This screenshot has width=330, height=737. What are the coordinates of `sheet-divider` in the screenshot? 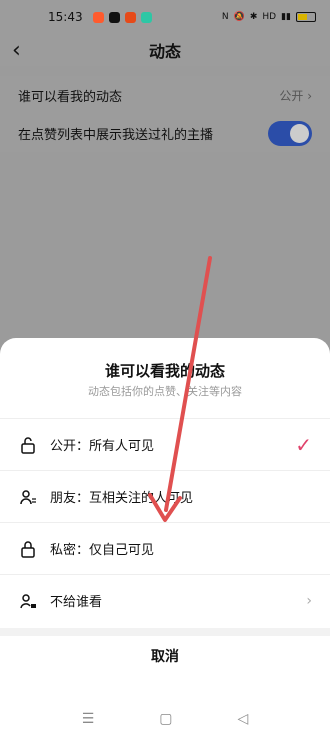 It's located at (165, 632).